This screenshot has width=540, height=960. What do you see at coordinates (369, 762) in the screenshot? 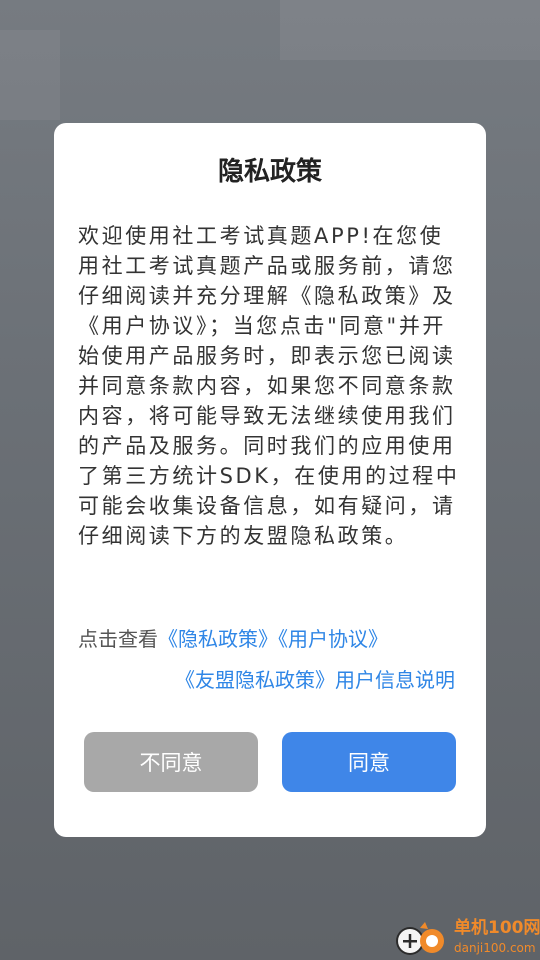
I see `agree-button: 同意` at bounding box center [369, 762].